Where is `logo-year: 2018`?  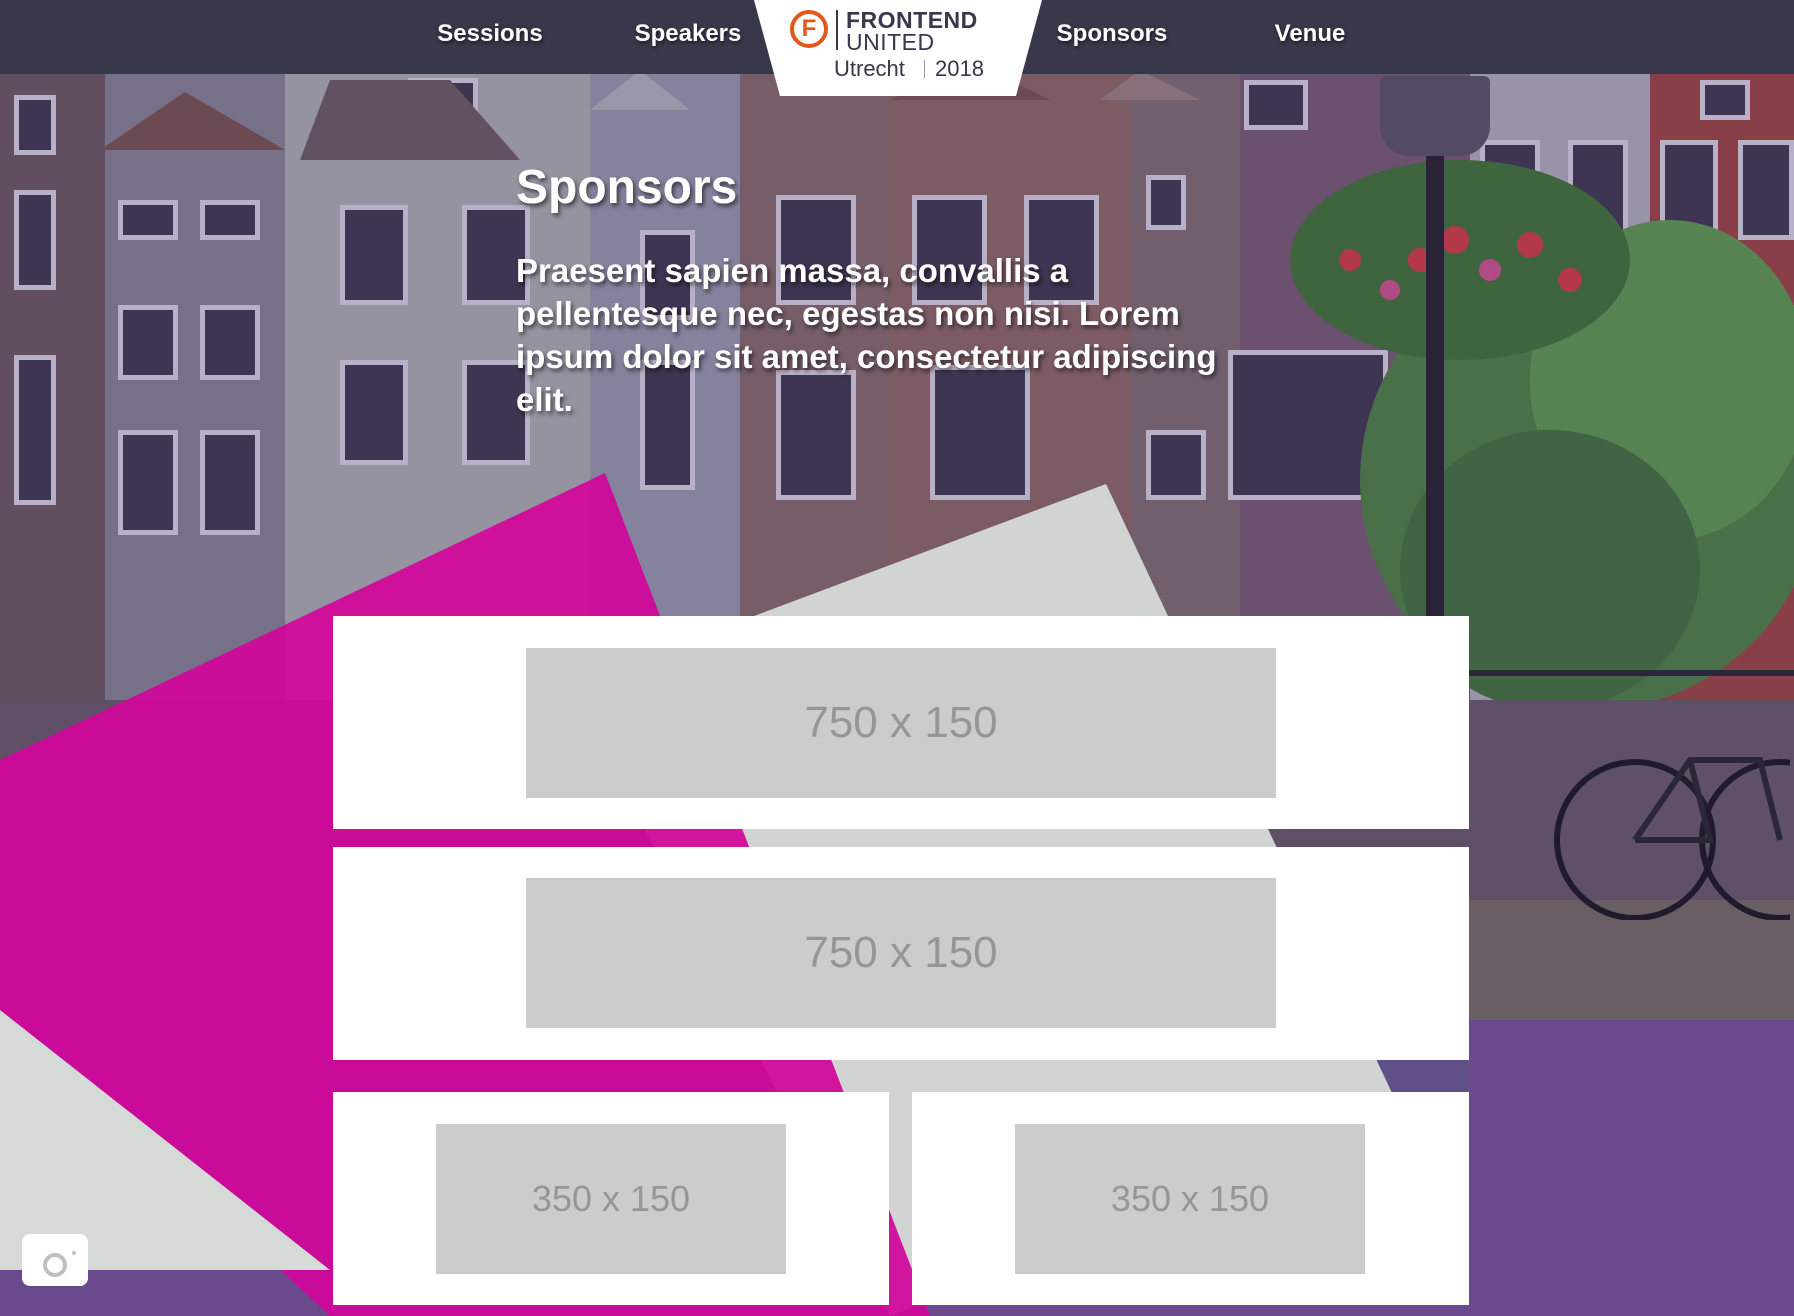
logo-year: 2018 is located at coordinates (959, 68).